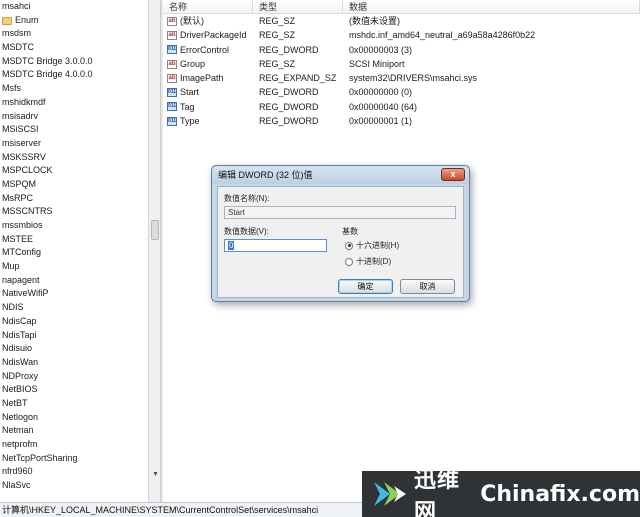  What do you see at coordinates (391, 494) in the screenshot?
I see `watermark-logo-icon` at bounding box center [391, 494].